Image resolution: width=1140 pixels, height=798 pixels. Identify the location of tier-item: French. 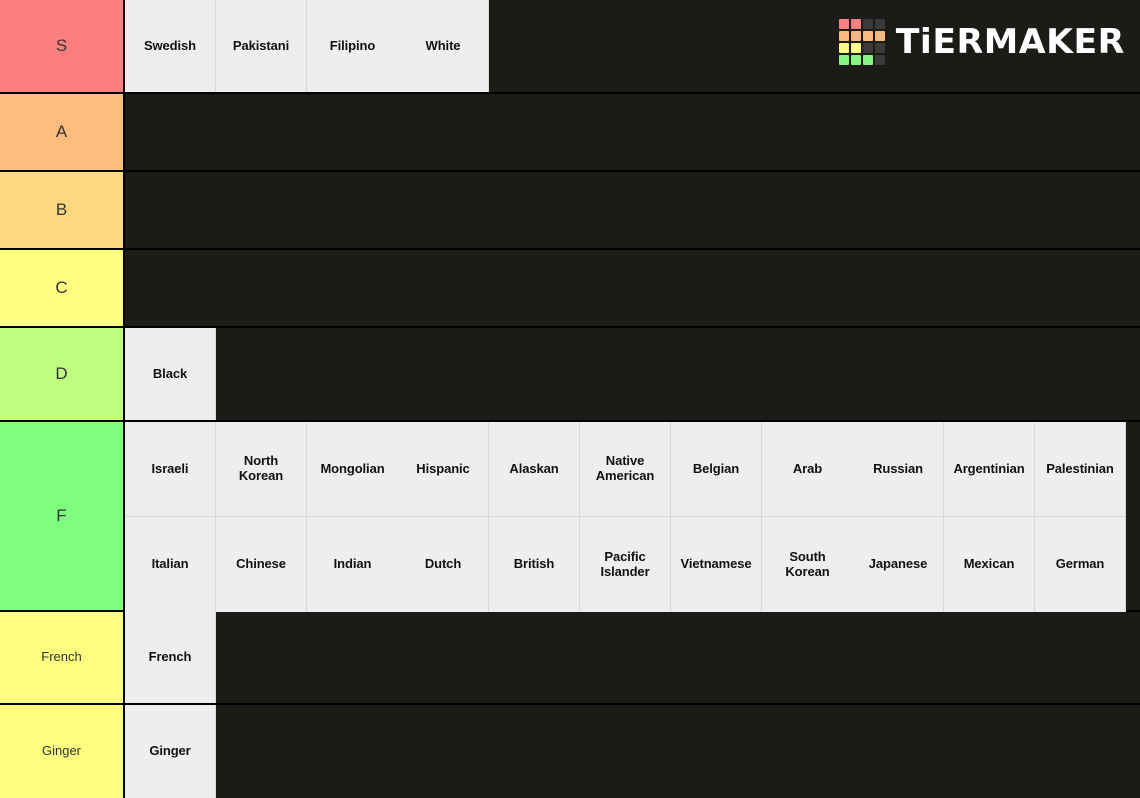
(170, 657).